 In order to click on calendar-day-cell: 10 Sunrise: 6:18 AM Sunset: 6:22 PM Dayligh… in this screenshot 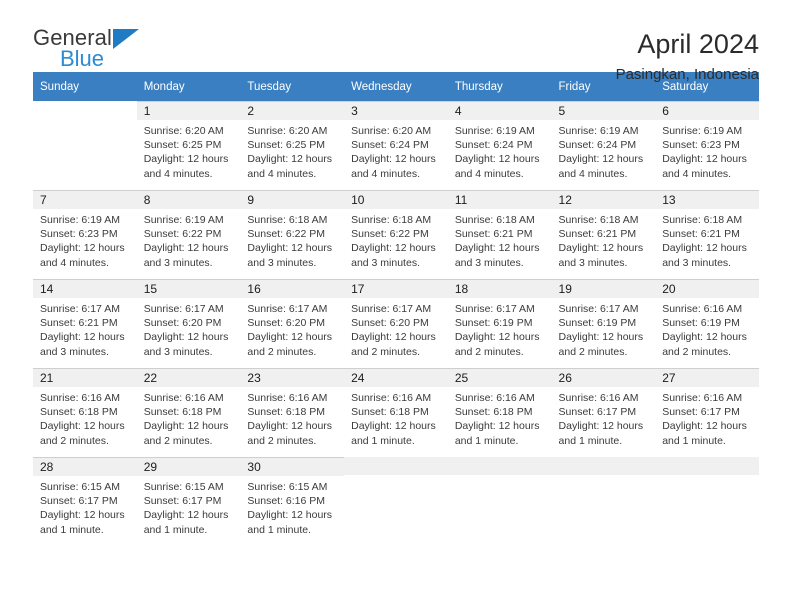, I will do `click(396, 234)`.